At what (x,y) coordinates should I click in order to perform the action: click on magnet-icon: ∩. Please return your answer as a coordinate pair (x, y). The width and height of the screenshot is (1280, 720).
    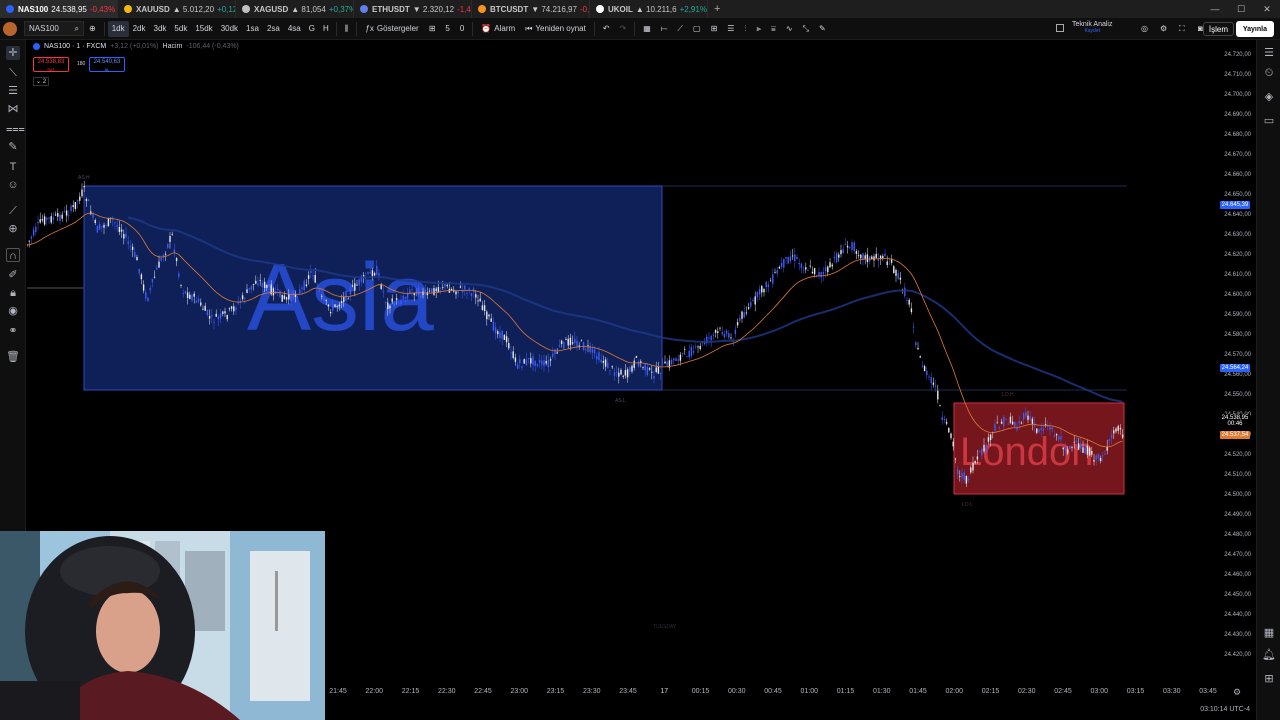
    Looking at the image, I should click on (13, 255).